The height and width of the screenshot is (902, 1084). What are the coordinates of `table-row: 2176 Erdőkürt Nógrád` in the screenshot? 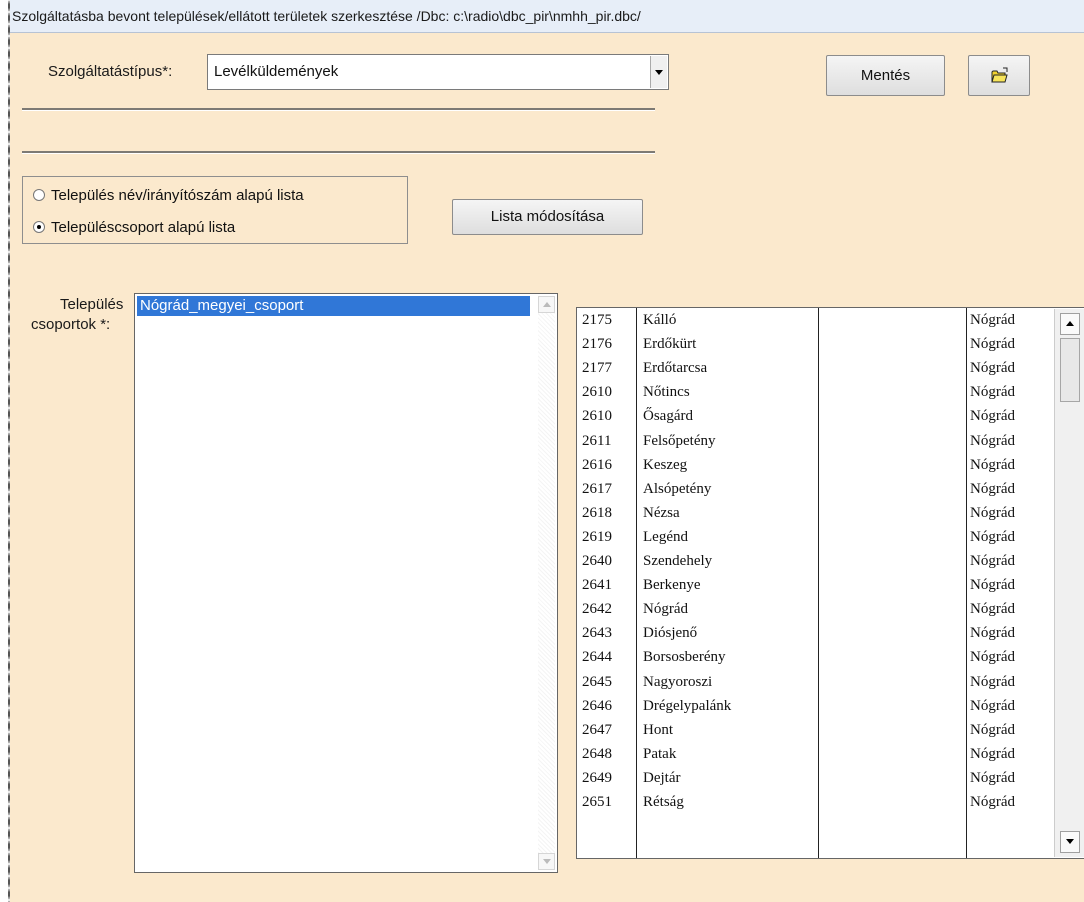 It's located at (817, 345).